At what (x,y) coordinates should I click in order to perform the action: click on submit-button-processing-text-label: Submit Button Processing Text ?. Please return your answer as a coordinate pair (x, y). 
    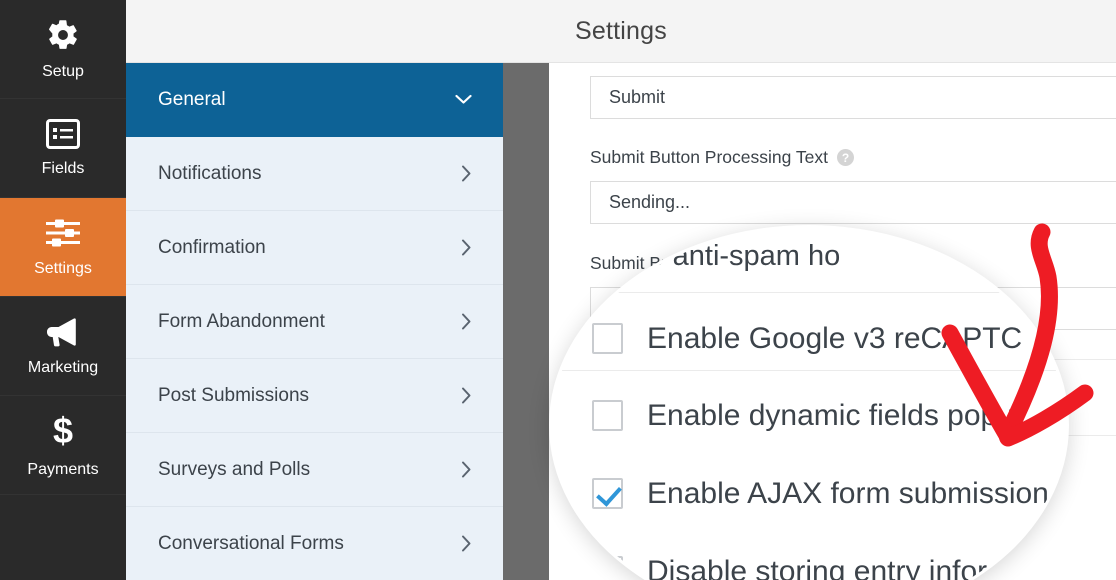
    Looking at the image, I should click on (722, 157).